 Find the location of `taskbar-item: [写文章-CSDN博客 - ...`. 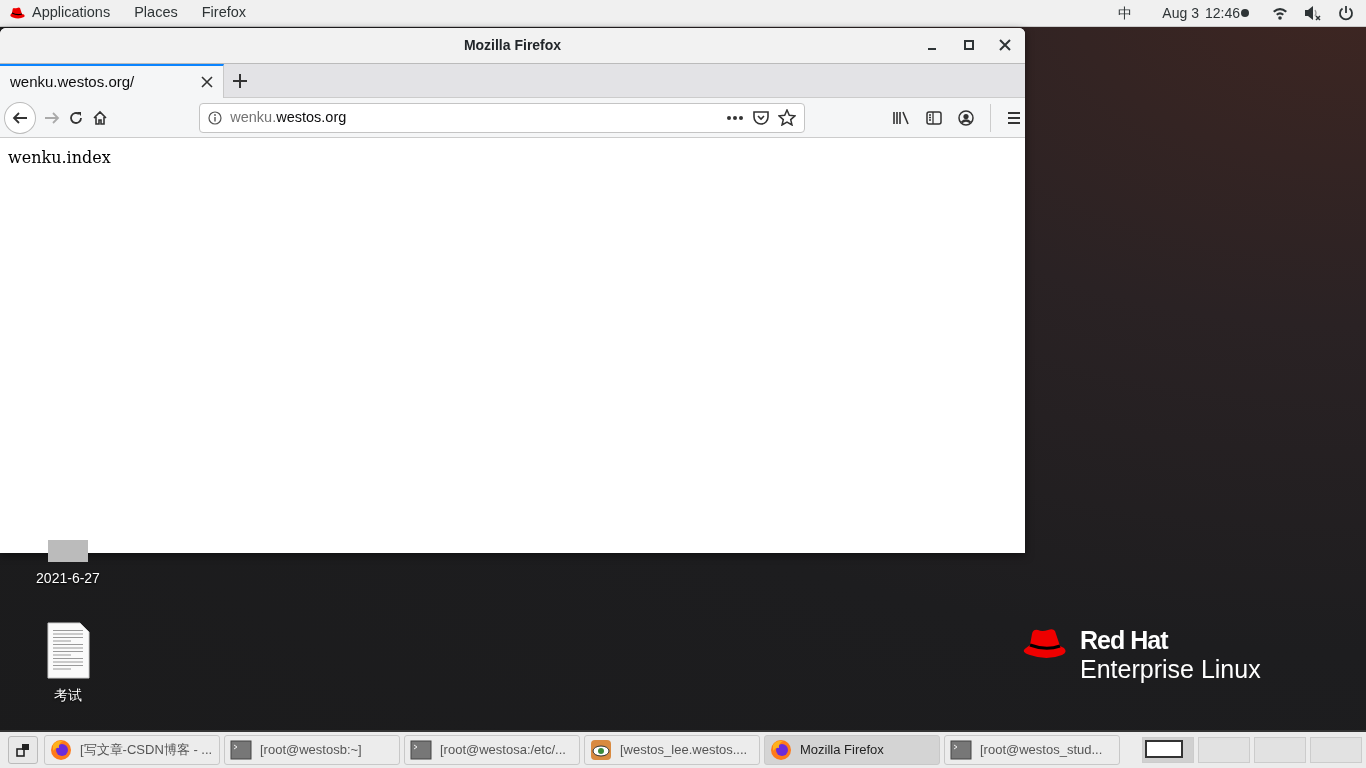

taskbar-item: [写文章-CSDN博客 - ... is located at coordinates (132, 750).